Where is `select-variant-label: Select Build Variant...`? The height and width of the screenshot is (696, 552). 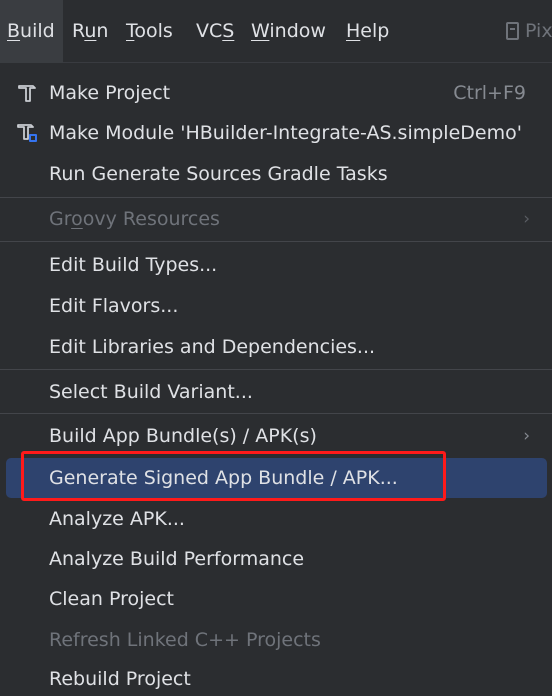 select-variant-label: Select Build Variant... is located at coordinates (151, 392).